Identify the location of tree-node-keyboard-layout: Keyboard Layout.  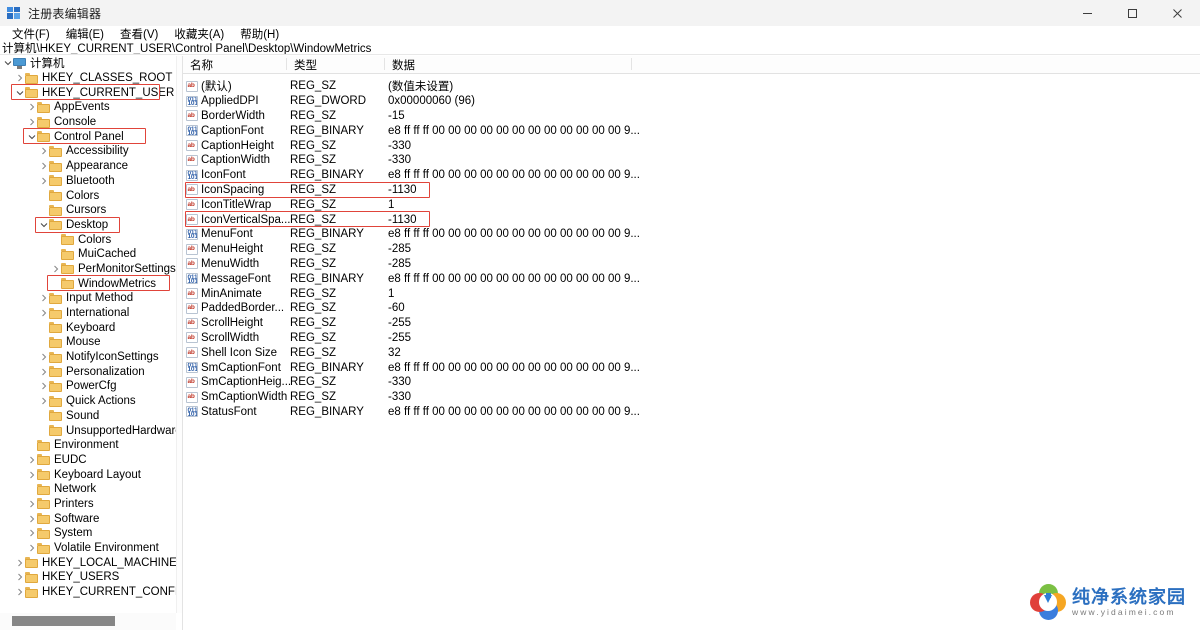
(88, 474).